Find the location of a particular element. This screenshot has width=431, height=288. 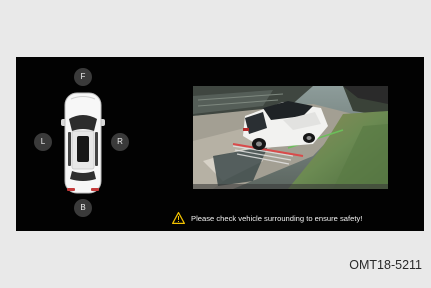

right-view-button: R is located at coordinates (120, 142).